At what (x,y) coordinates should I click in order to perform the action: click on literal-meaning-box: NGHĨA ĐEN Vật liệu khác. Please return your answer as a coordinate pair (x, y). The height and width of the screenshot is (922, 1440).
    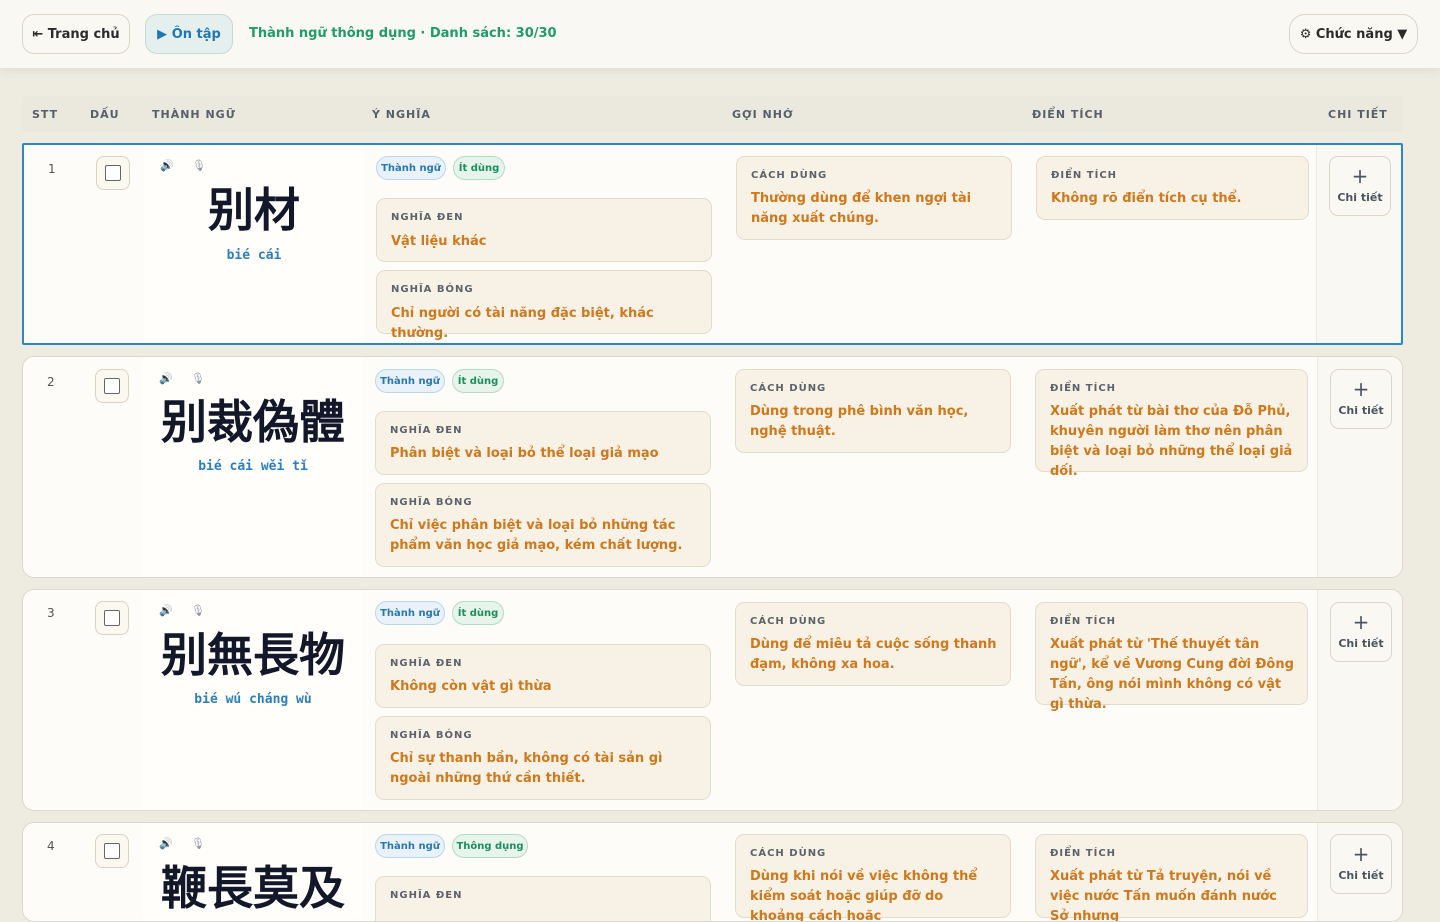
    Looking at the image, I should click on (544, 230).